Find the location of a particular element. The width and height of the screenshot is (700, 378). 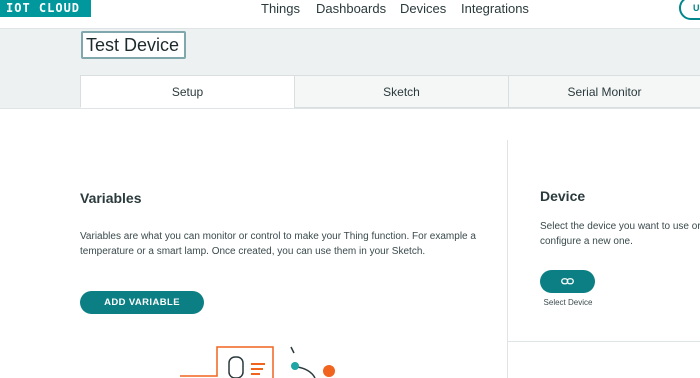

thing-tabs: Setup Sketch Serial Monitor is located at coordinates (390, 91).